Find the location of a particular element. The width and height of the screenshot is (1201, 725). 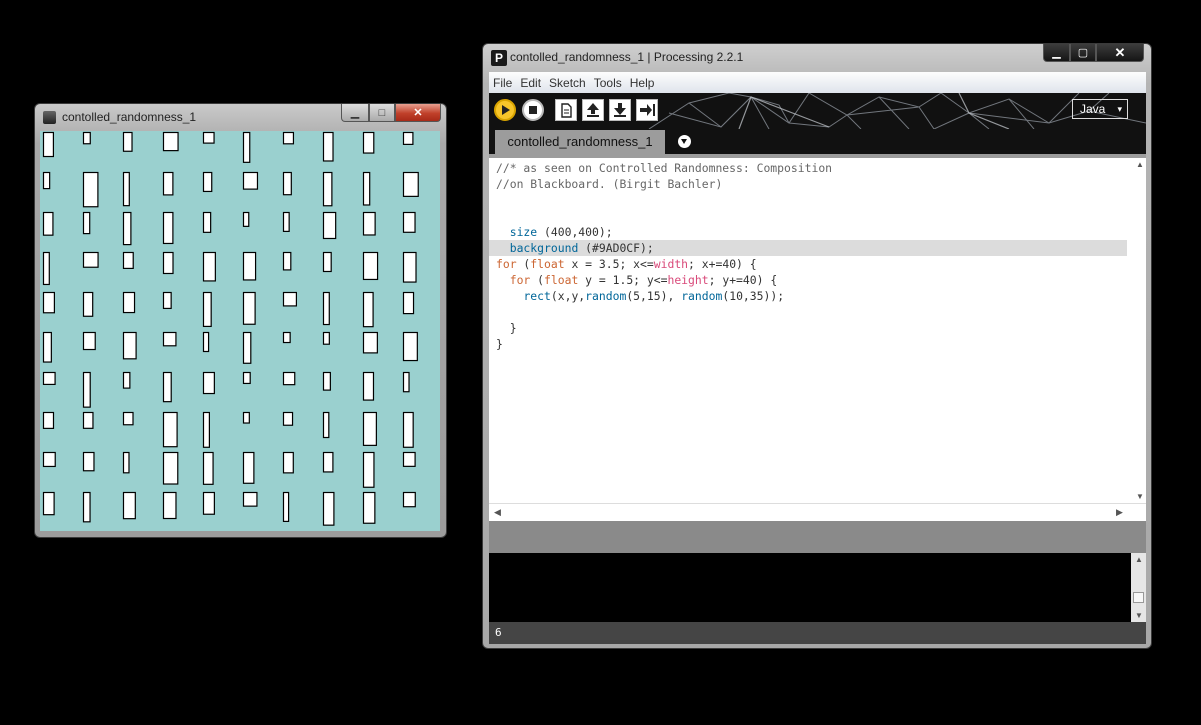

code-token: (#9AD0CF); is located at coordinates (616, 248).